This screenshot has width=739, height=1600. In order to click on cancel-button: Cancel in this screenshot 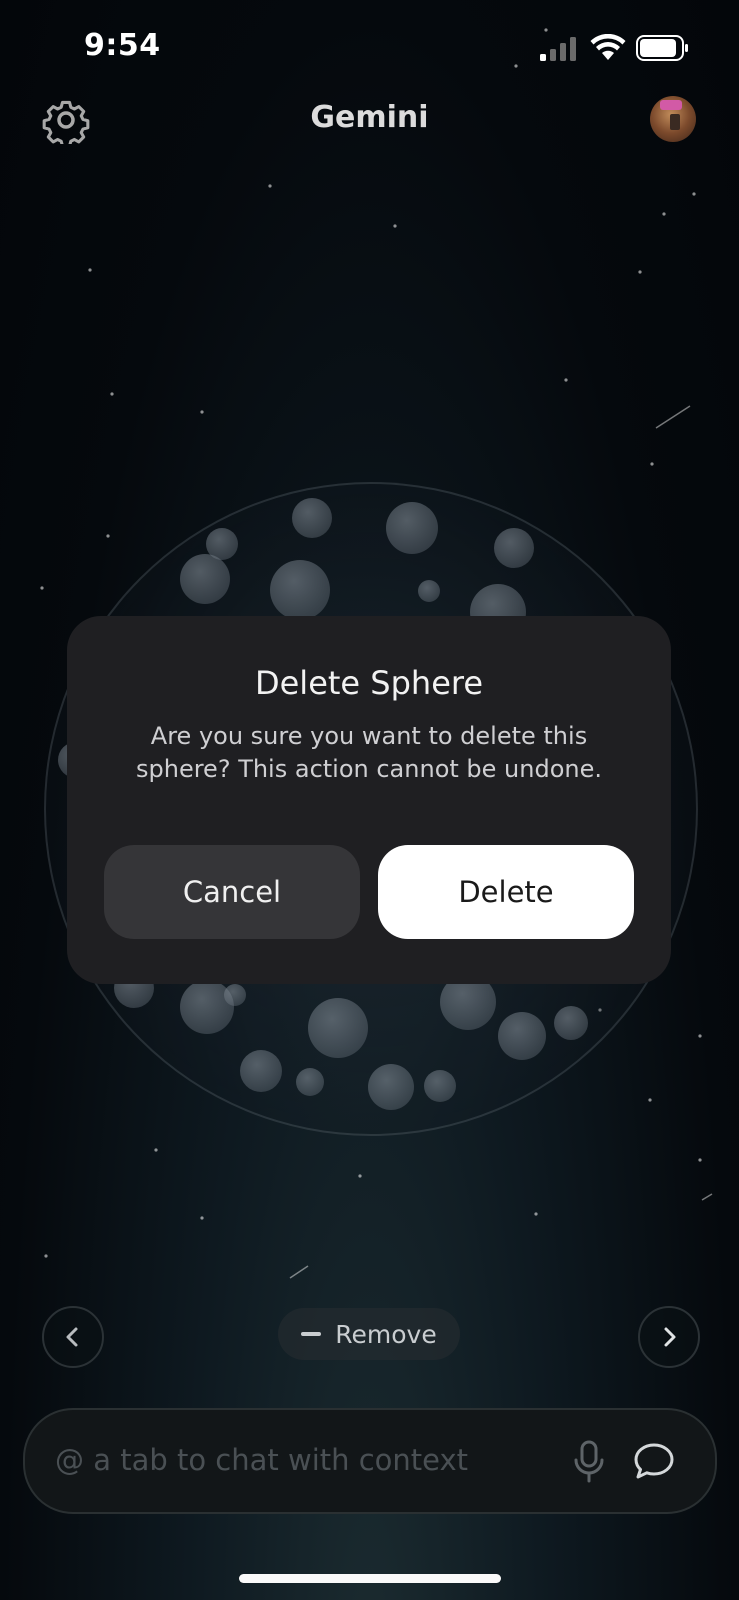, I will do `click(232, 892)`.